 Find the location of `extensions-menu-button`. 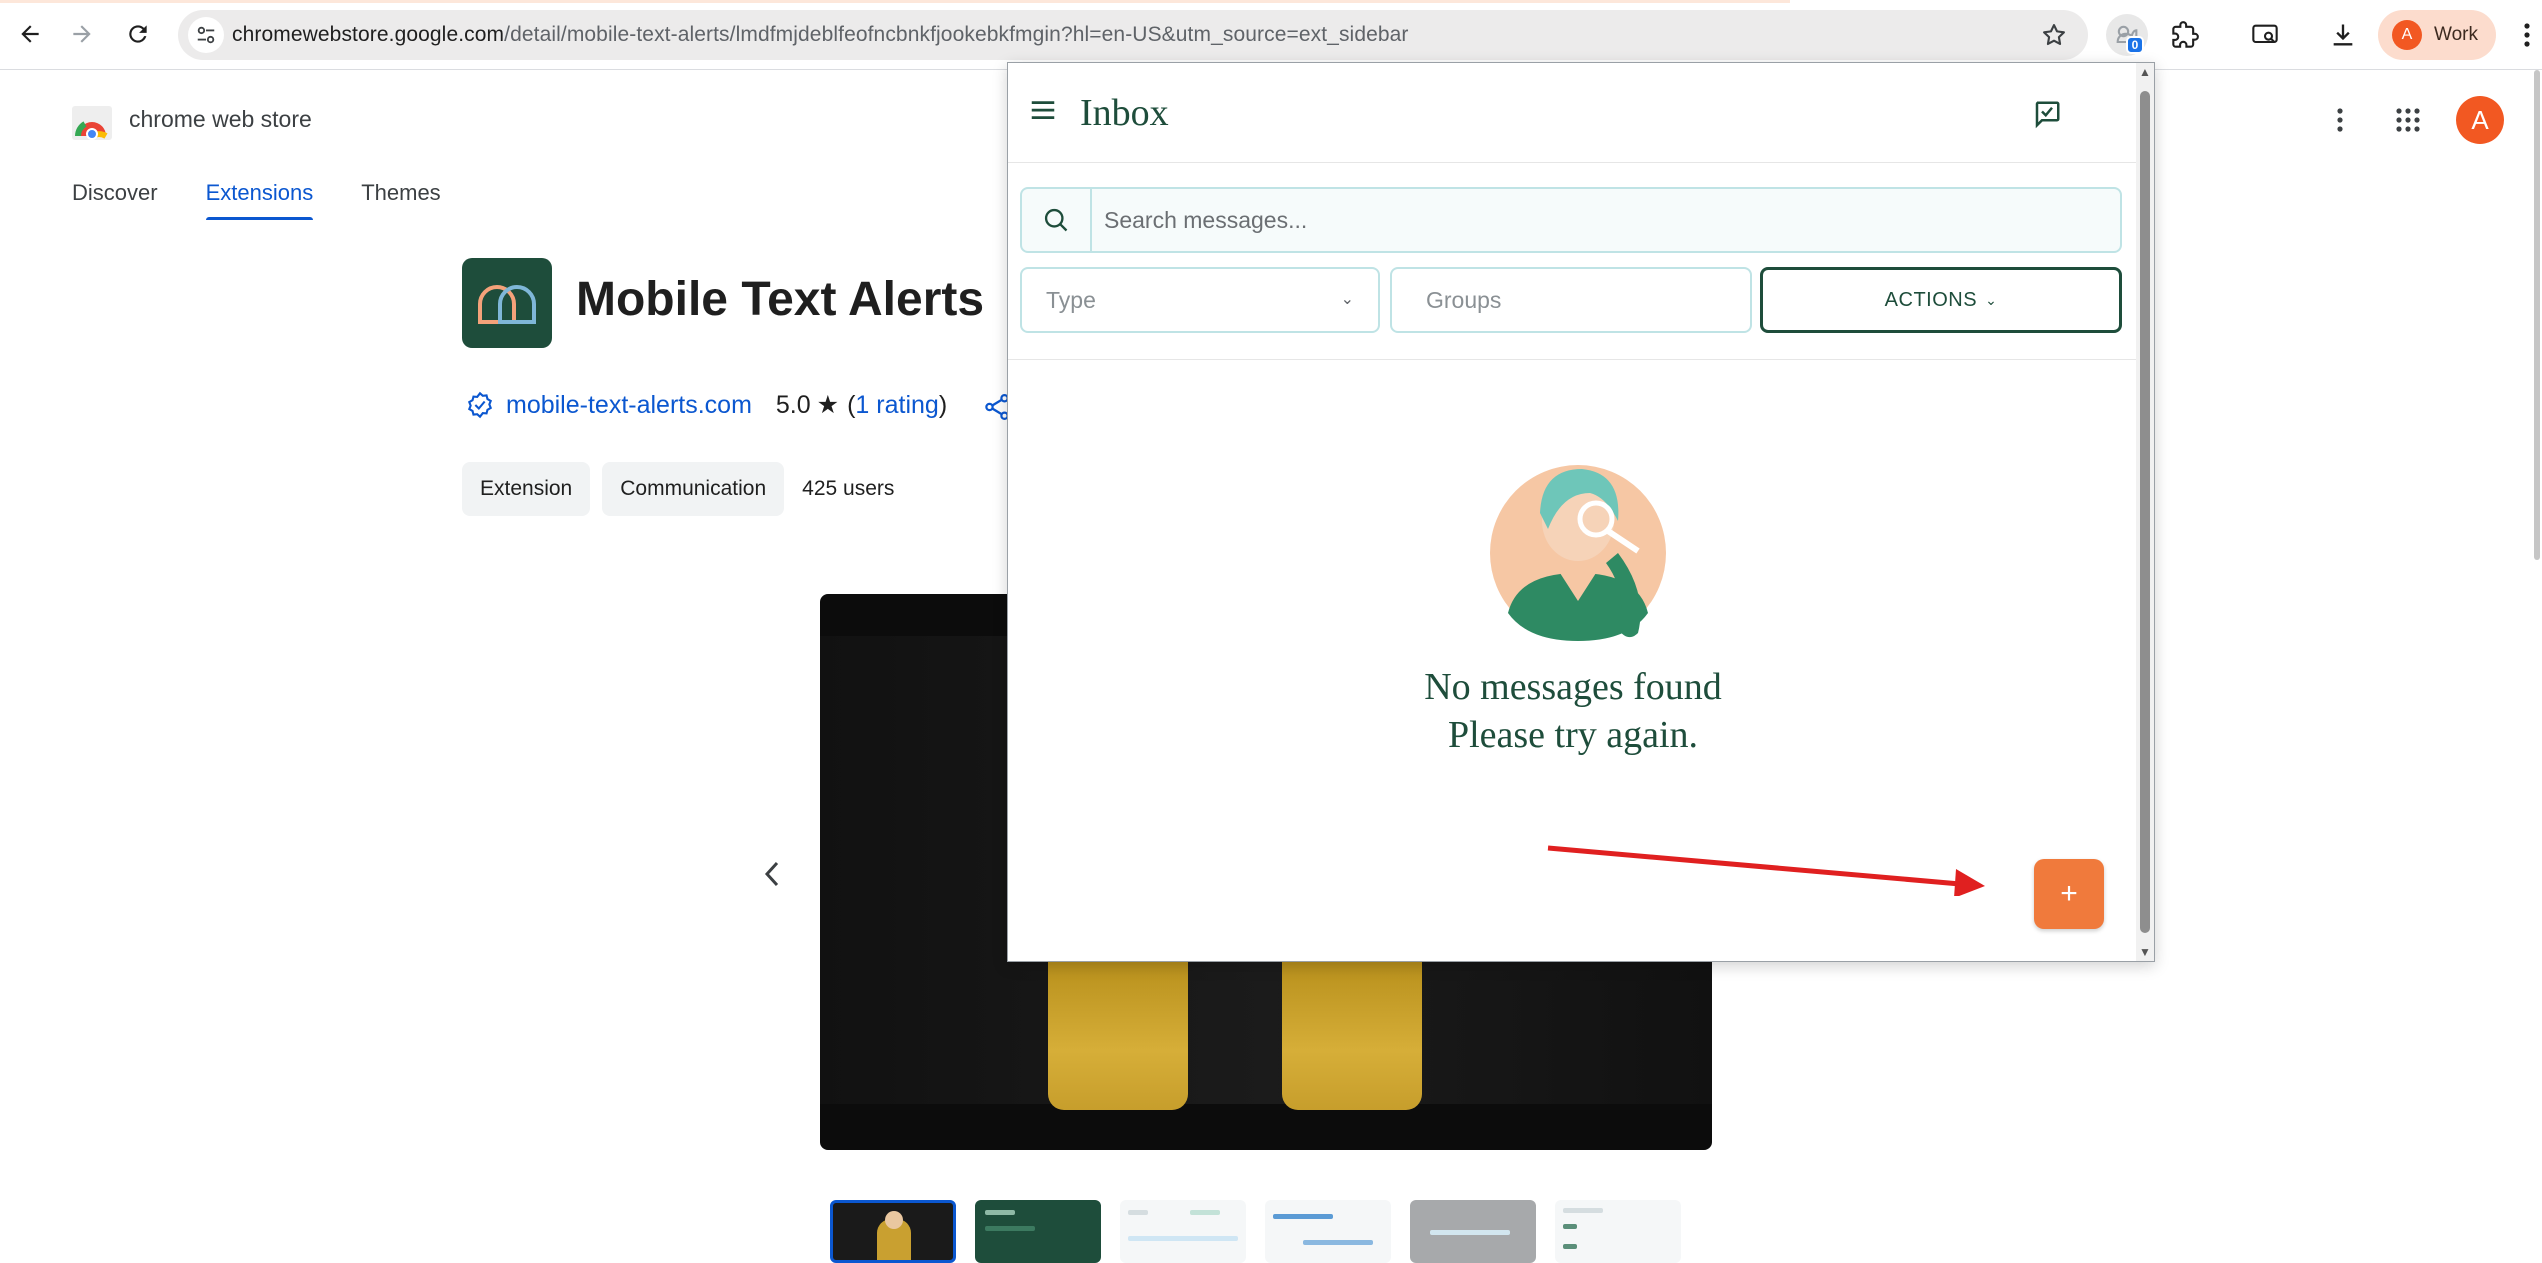

extensions-menu-button is located at coordinates (2185, 35).